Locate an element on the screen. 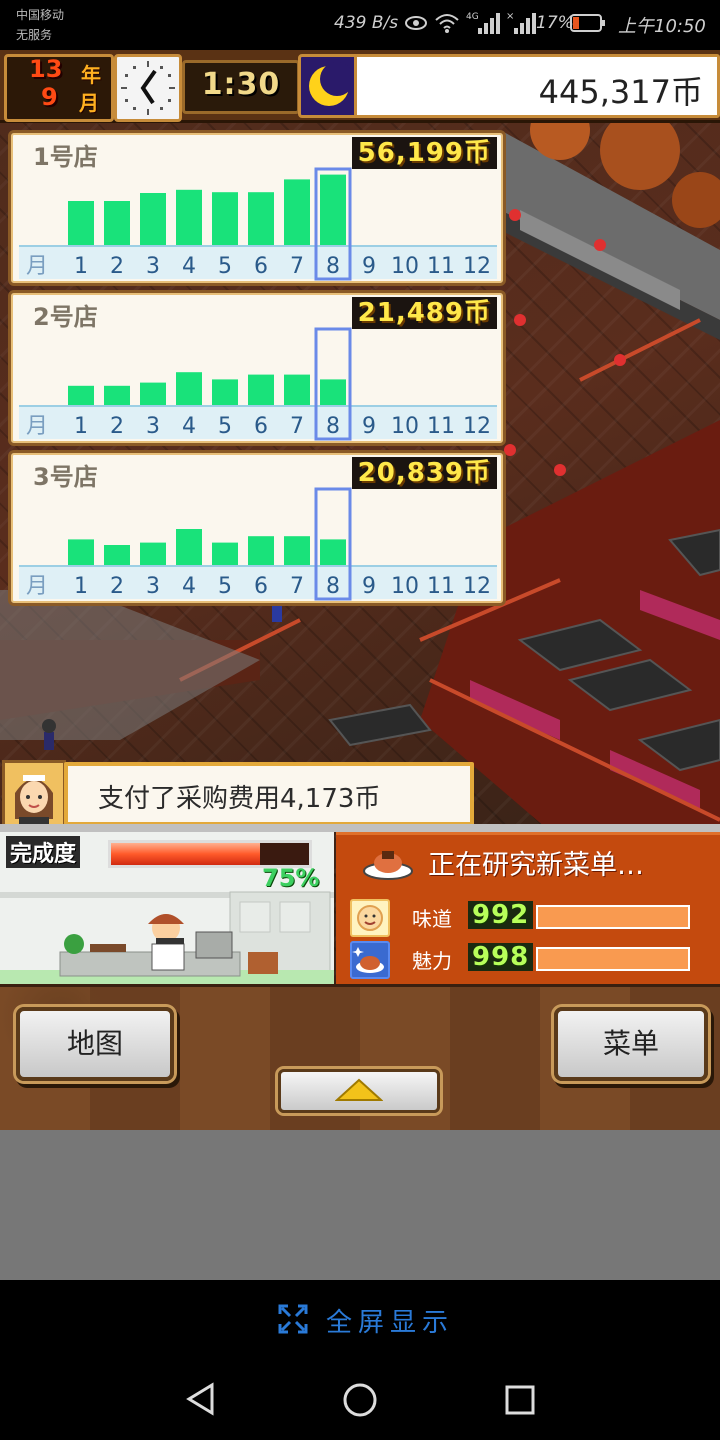  research-panel: 正在研究新菜单… 味道 992 魅力 998 is located at coordinates (528, 909).